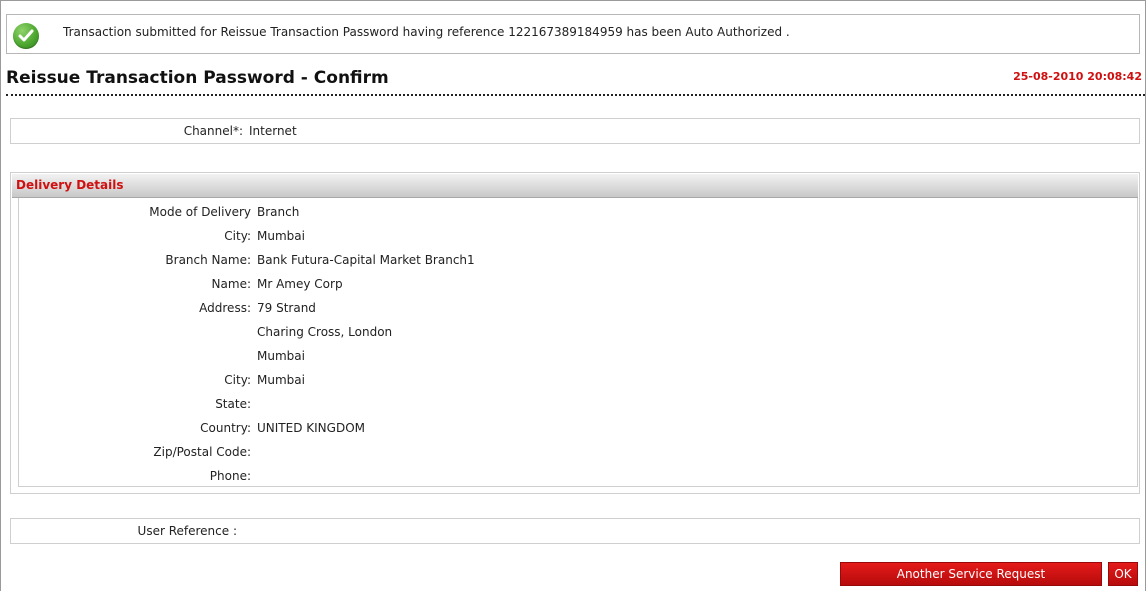 This screenshot has height=591, width=1146. Describe the element at coordinates (971, 574) in the screenshot. I see `another-service-request-button: Another Service Request` at that location.